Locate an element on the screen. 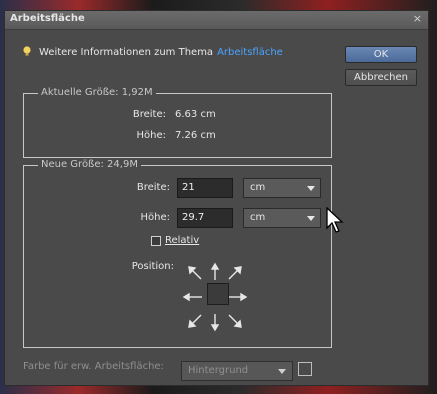 Image resolution: width=437 pixels, height=394 pixels. lightbulb-icon is located at coordinates (27, 51).